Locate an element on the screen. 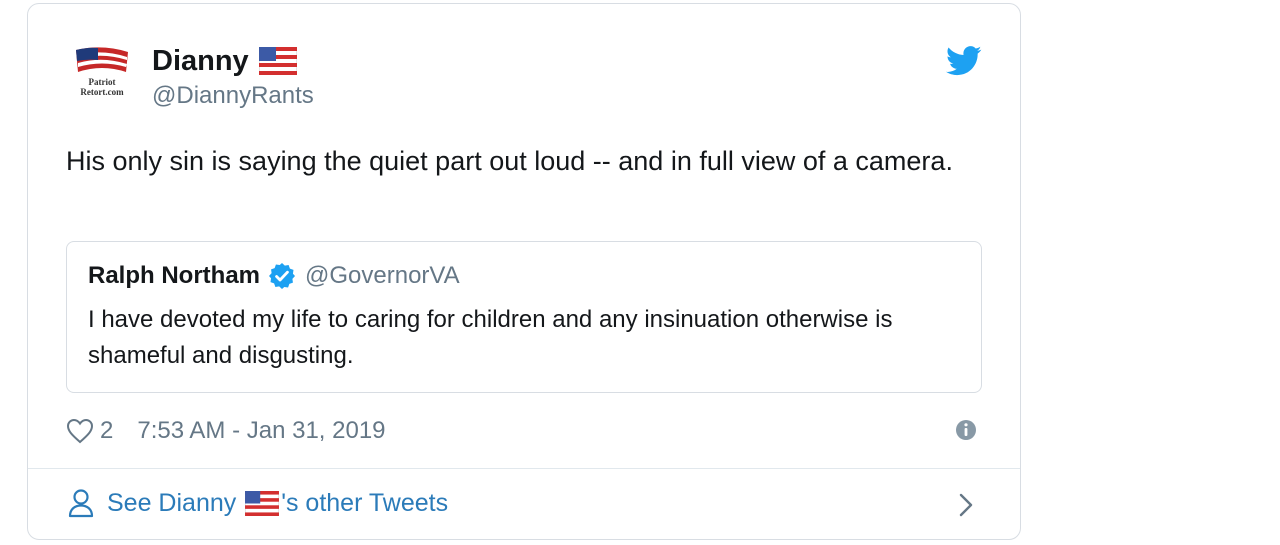  tweet-timestamp: 7:53 AM - Jan 31, 2019 is located at coordinates (261, 431).